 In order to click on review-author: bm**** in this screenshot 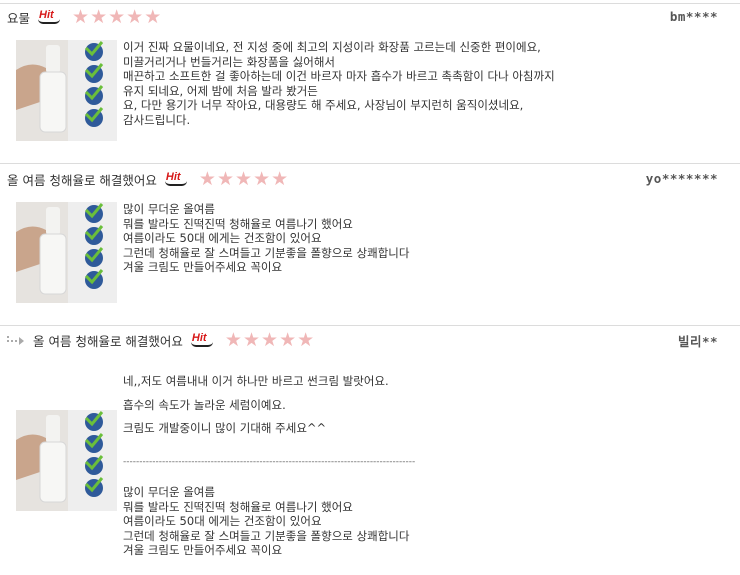, I will do `click(693, 16)`.